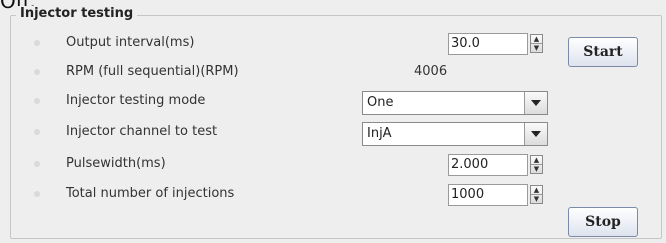  Describe the element at coordinates (603, 222) in the screenshot. I see `stop-button: Stop` at that location.